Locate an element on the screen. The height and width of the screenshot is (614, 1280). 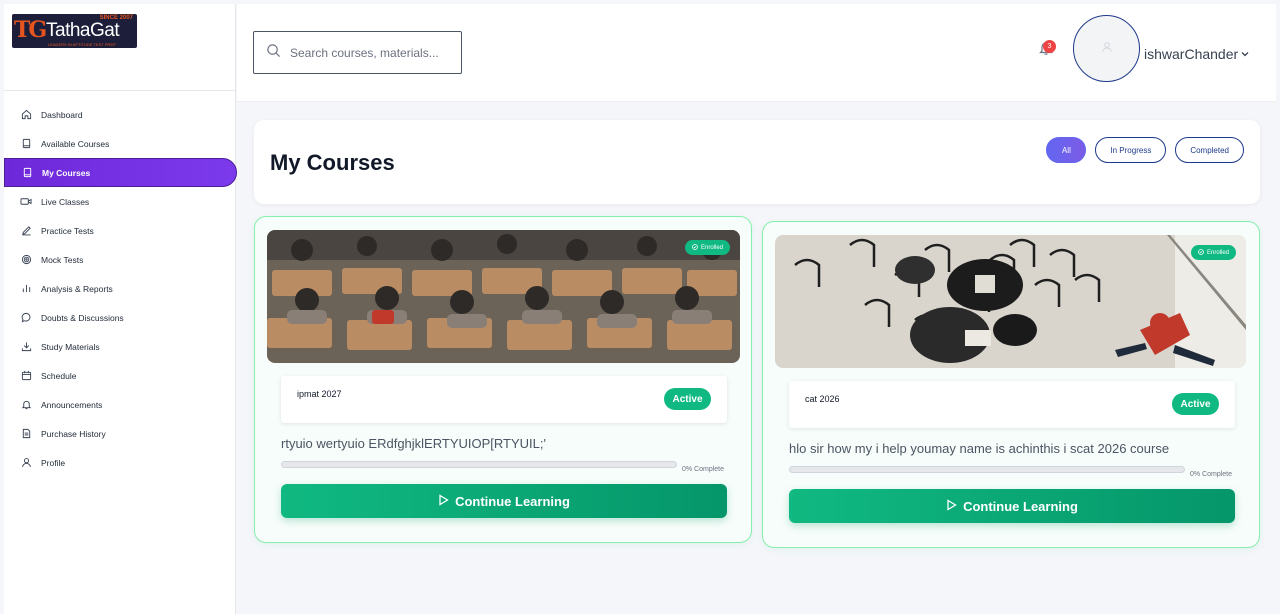
sidebar-item-label: Available Courses is located at coordinates (75, 143).